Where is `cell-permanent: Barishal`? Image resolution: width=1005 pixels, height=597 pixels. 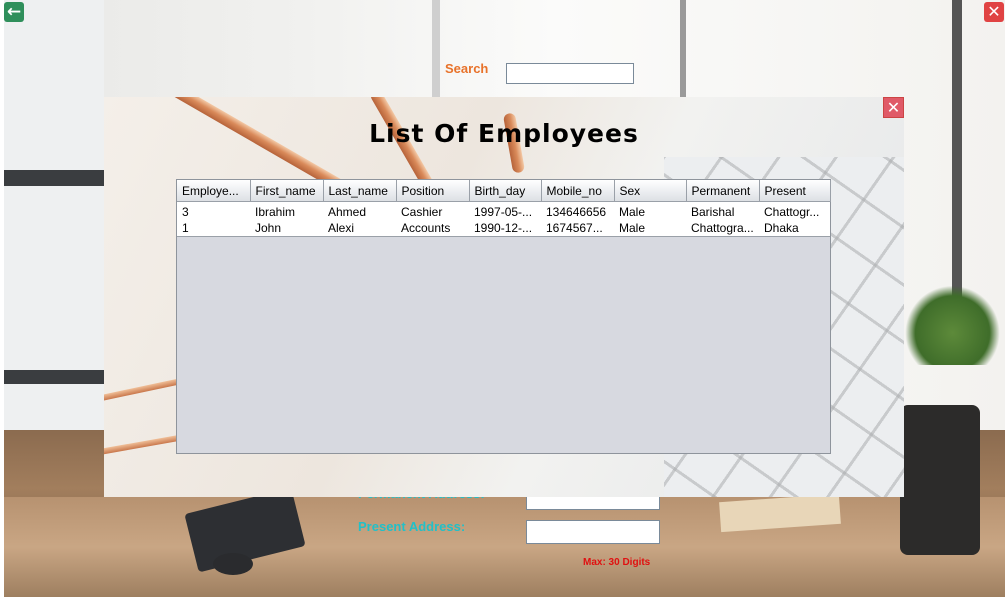
cell-permanent: Barishal is located at coordinates (722, 210).